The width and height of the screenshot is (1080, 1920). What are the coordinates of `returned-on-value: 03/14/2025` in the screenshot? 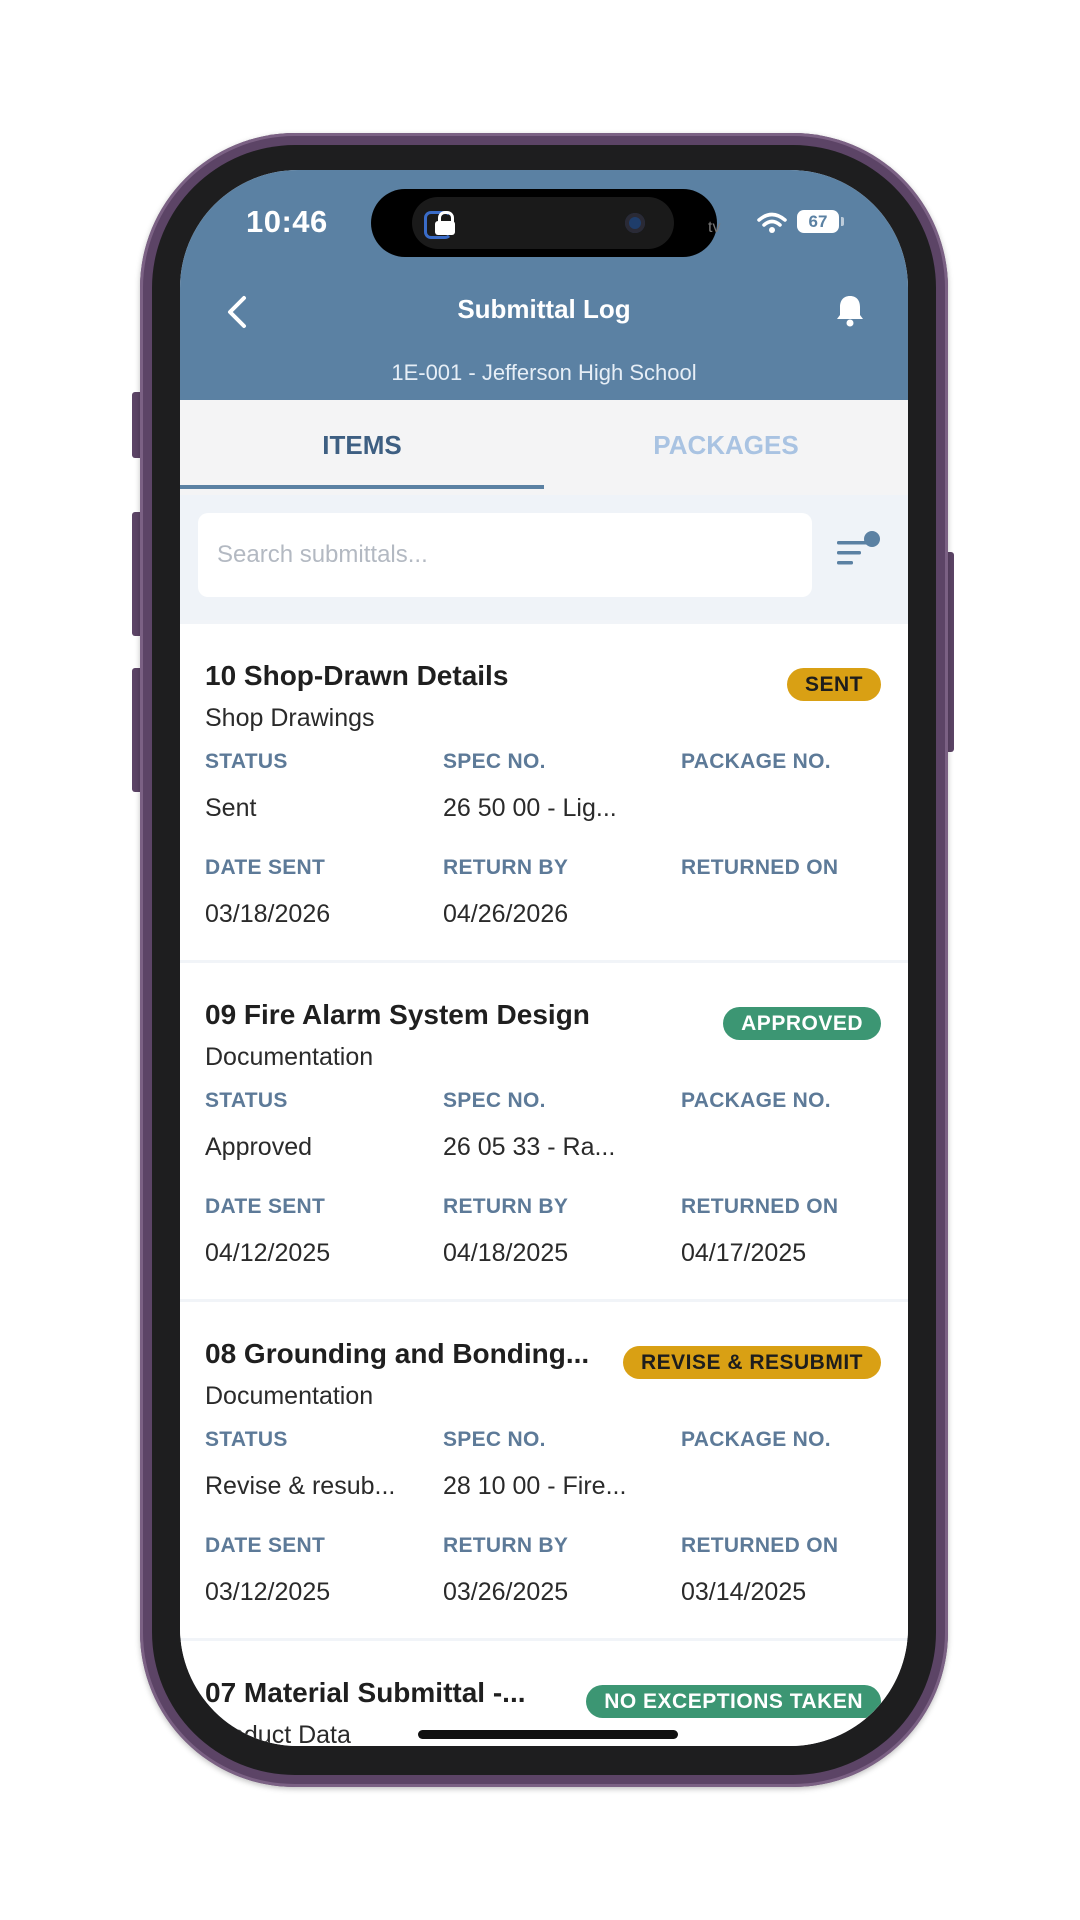 It's located at (744, 1592).